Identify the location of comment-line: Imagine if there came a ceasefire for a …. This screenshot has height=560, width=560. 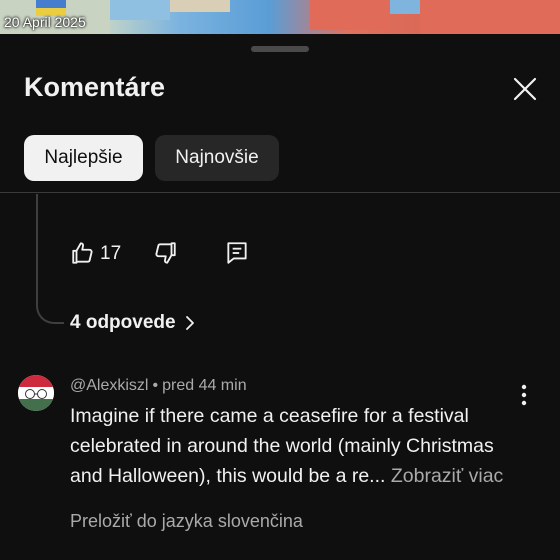
(269, 416).